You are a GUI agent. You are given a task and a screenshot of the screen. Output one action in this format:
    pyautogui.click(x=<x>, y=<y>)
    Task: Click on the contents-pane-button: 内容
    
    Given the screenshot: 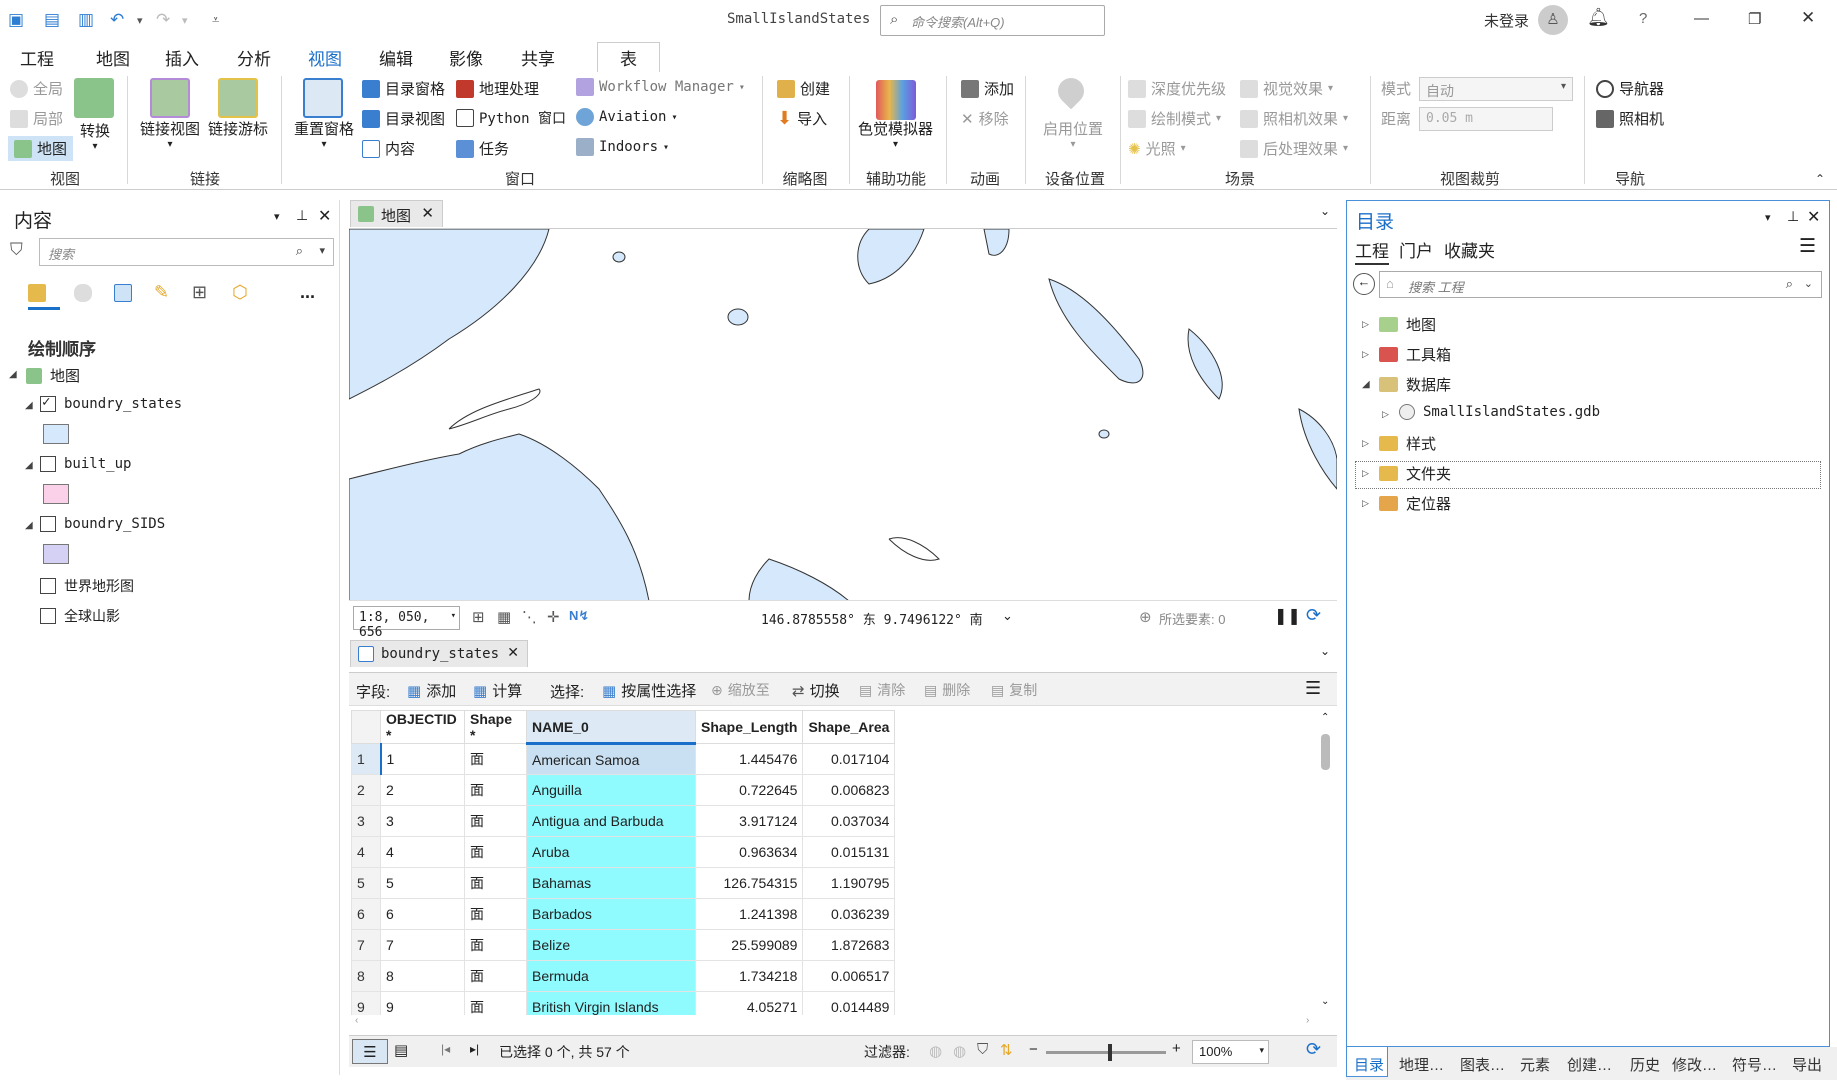 What is the action you would take?
    pyautogui.click(x=388, y=148)
    